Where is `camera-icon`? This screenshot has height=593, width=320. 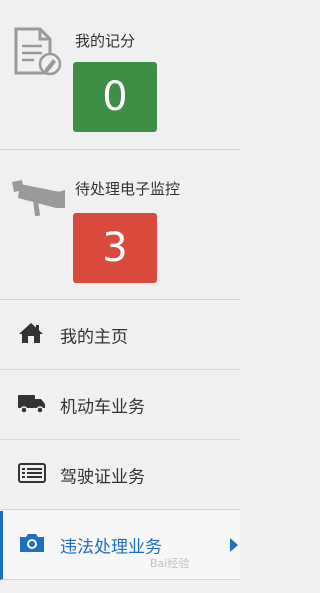 camera-icon is located at coordinates (32, 545).